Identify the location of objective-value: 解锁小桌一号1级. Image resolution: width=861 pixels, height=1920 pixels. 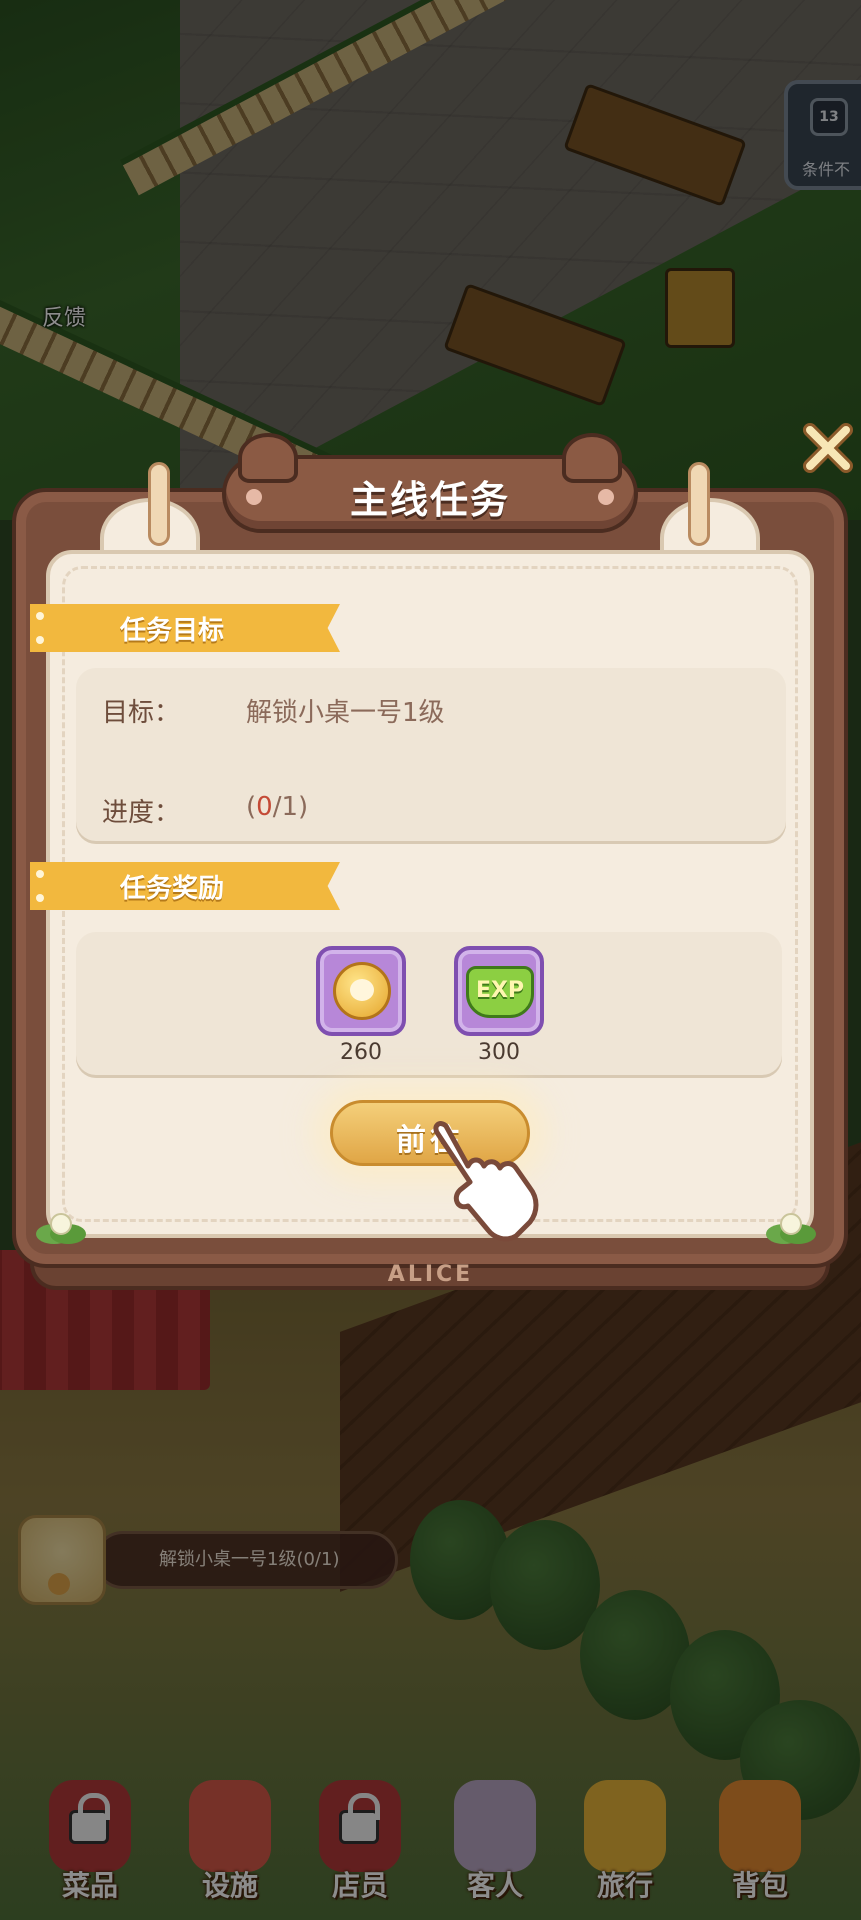
(345, 713).